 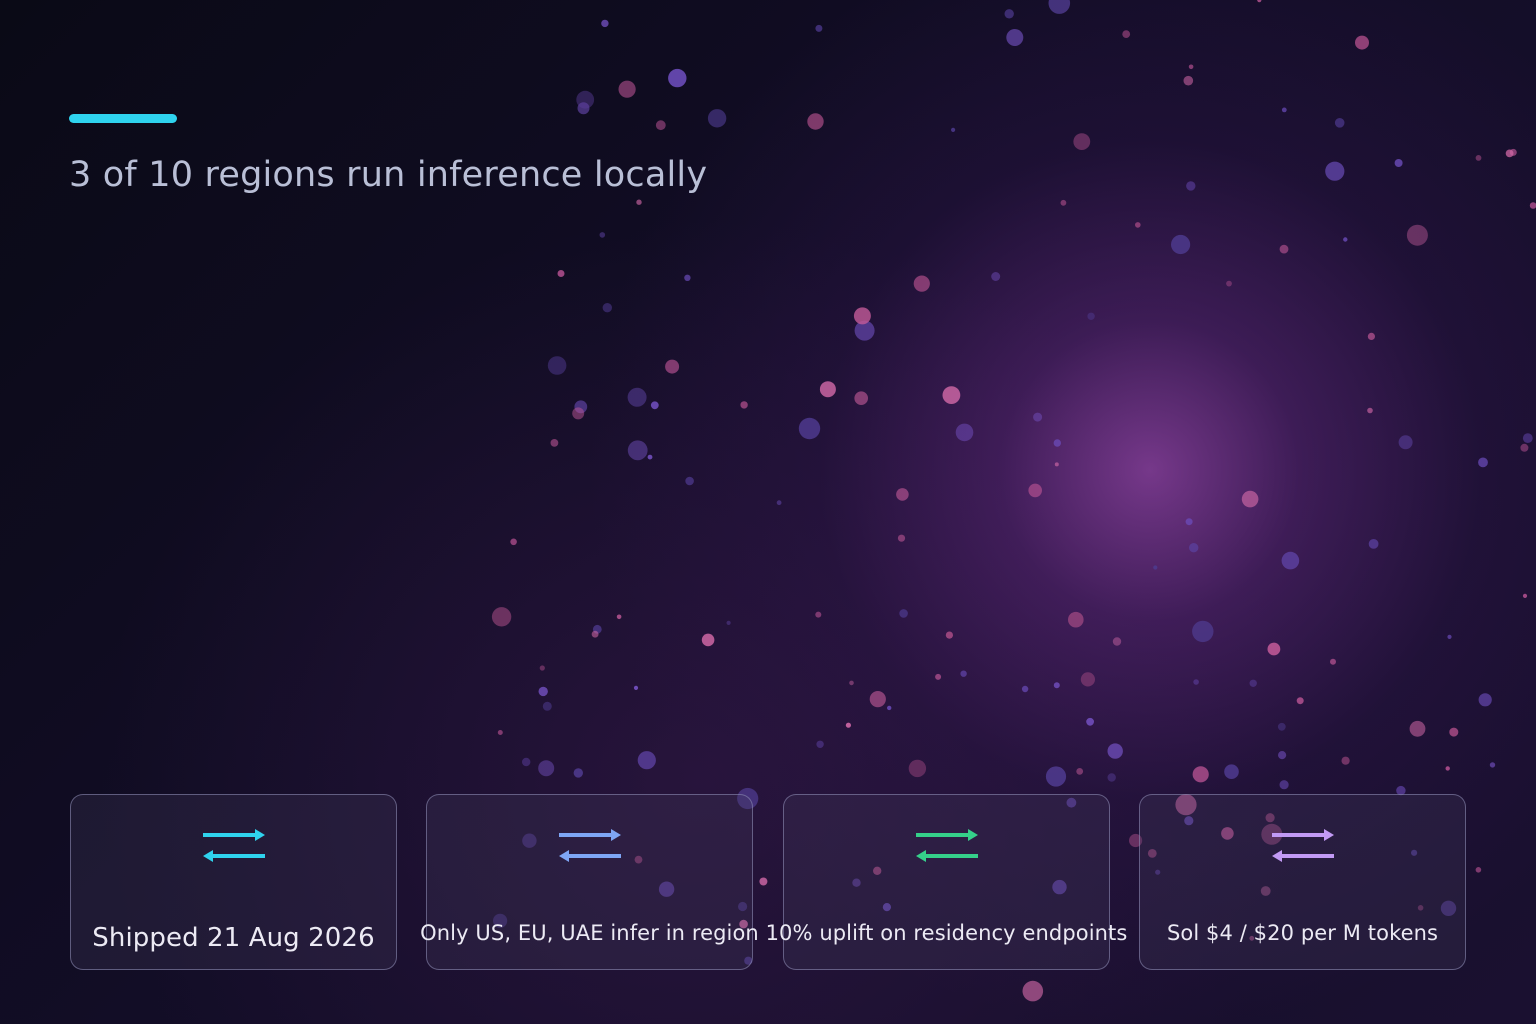 I want to click on card-pricing: Sol $4 / $20 per M tokens, so click(x=1302, y=882).